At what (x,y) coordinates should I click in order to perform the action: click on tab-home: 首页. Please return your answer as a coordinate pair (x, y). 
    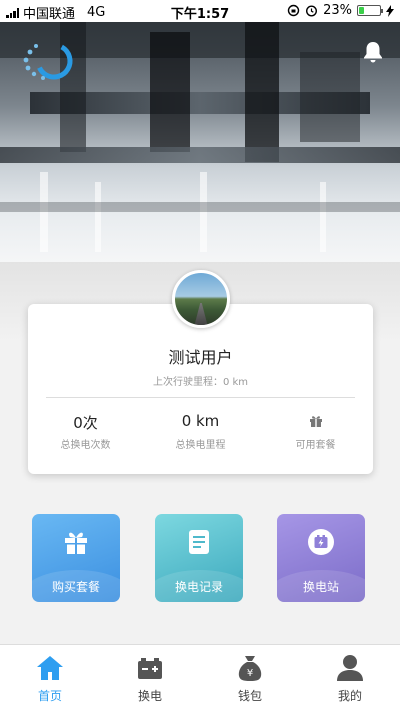
    Looking at the image, I should click on (50, 677).